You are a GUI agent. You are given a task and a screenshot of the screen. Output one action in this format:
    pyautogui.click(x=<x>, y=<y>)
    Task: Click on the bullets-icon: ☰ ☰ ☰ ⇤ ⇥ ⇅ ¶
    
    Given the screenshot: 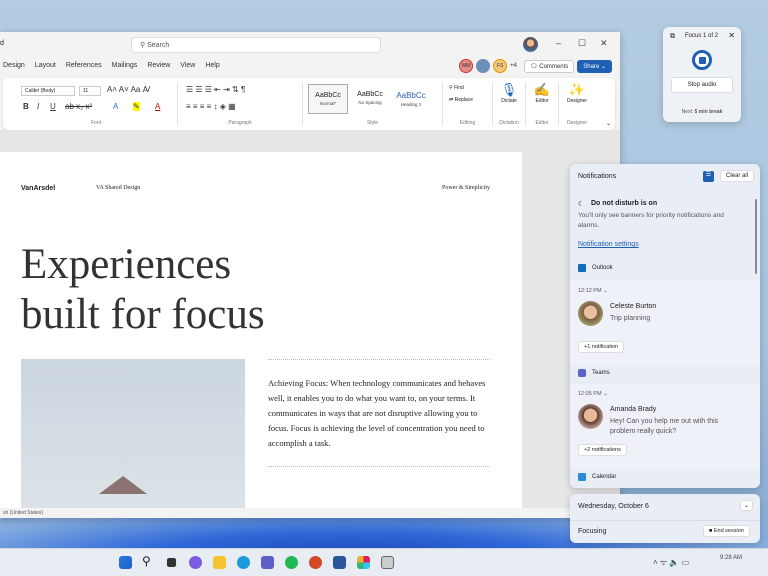 What is the action you would take?
    pyautogui.click(x=215, y=89)
    